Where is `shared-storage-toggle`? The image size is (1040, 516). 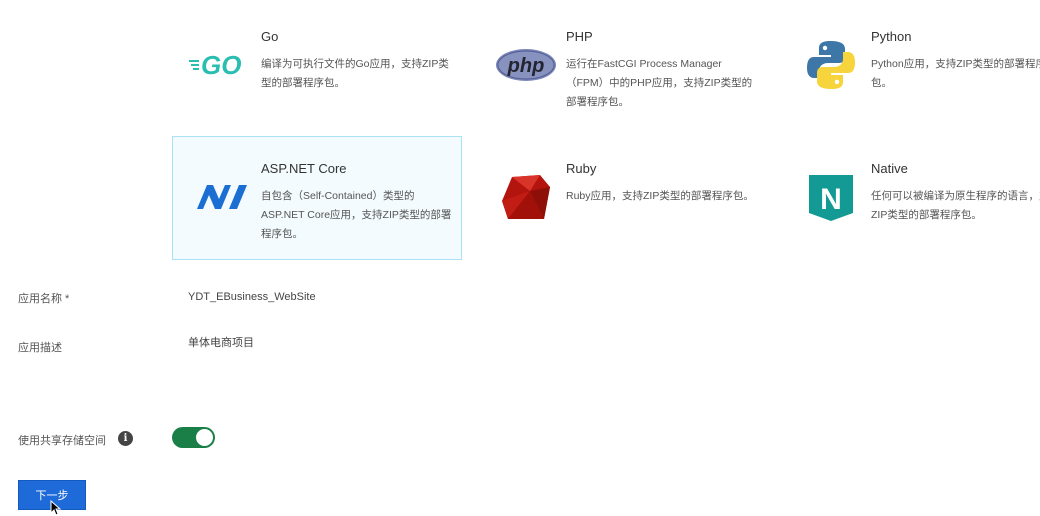
shared-storage-toggle is located at coordinates (193, 437).